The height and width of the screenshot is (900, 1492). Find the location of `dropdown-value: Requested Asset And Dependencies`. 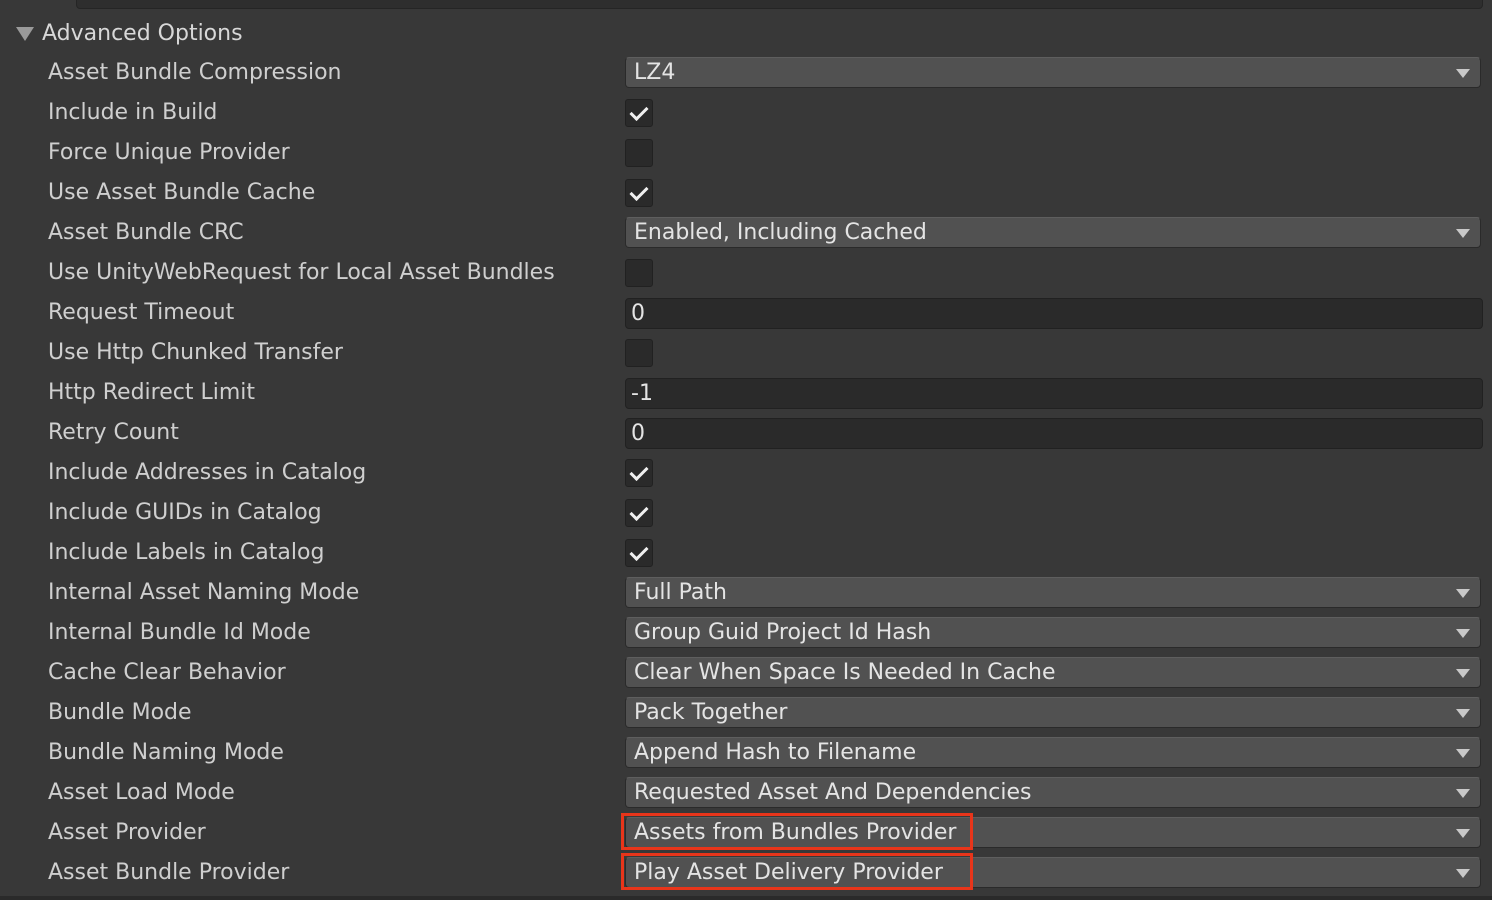

dropdown-value: Requested Asset And Dependencies is located at coordinates (833, 792).